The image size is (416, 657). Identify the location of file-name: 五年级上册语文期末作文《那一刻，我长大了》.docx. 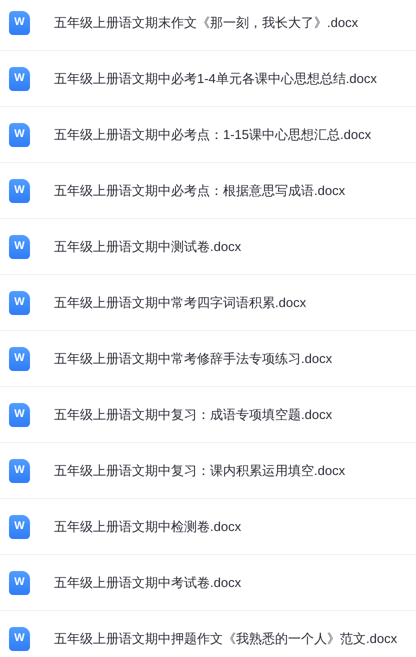
(206, 22).